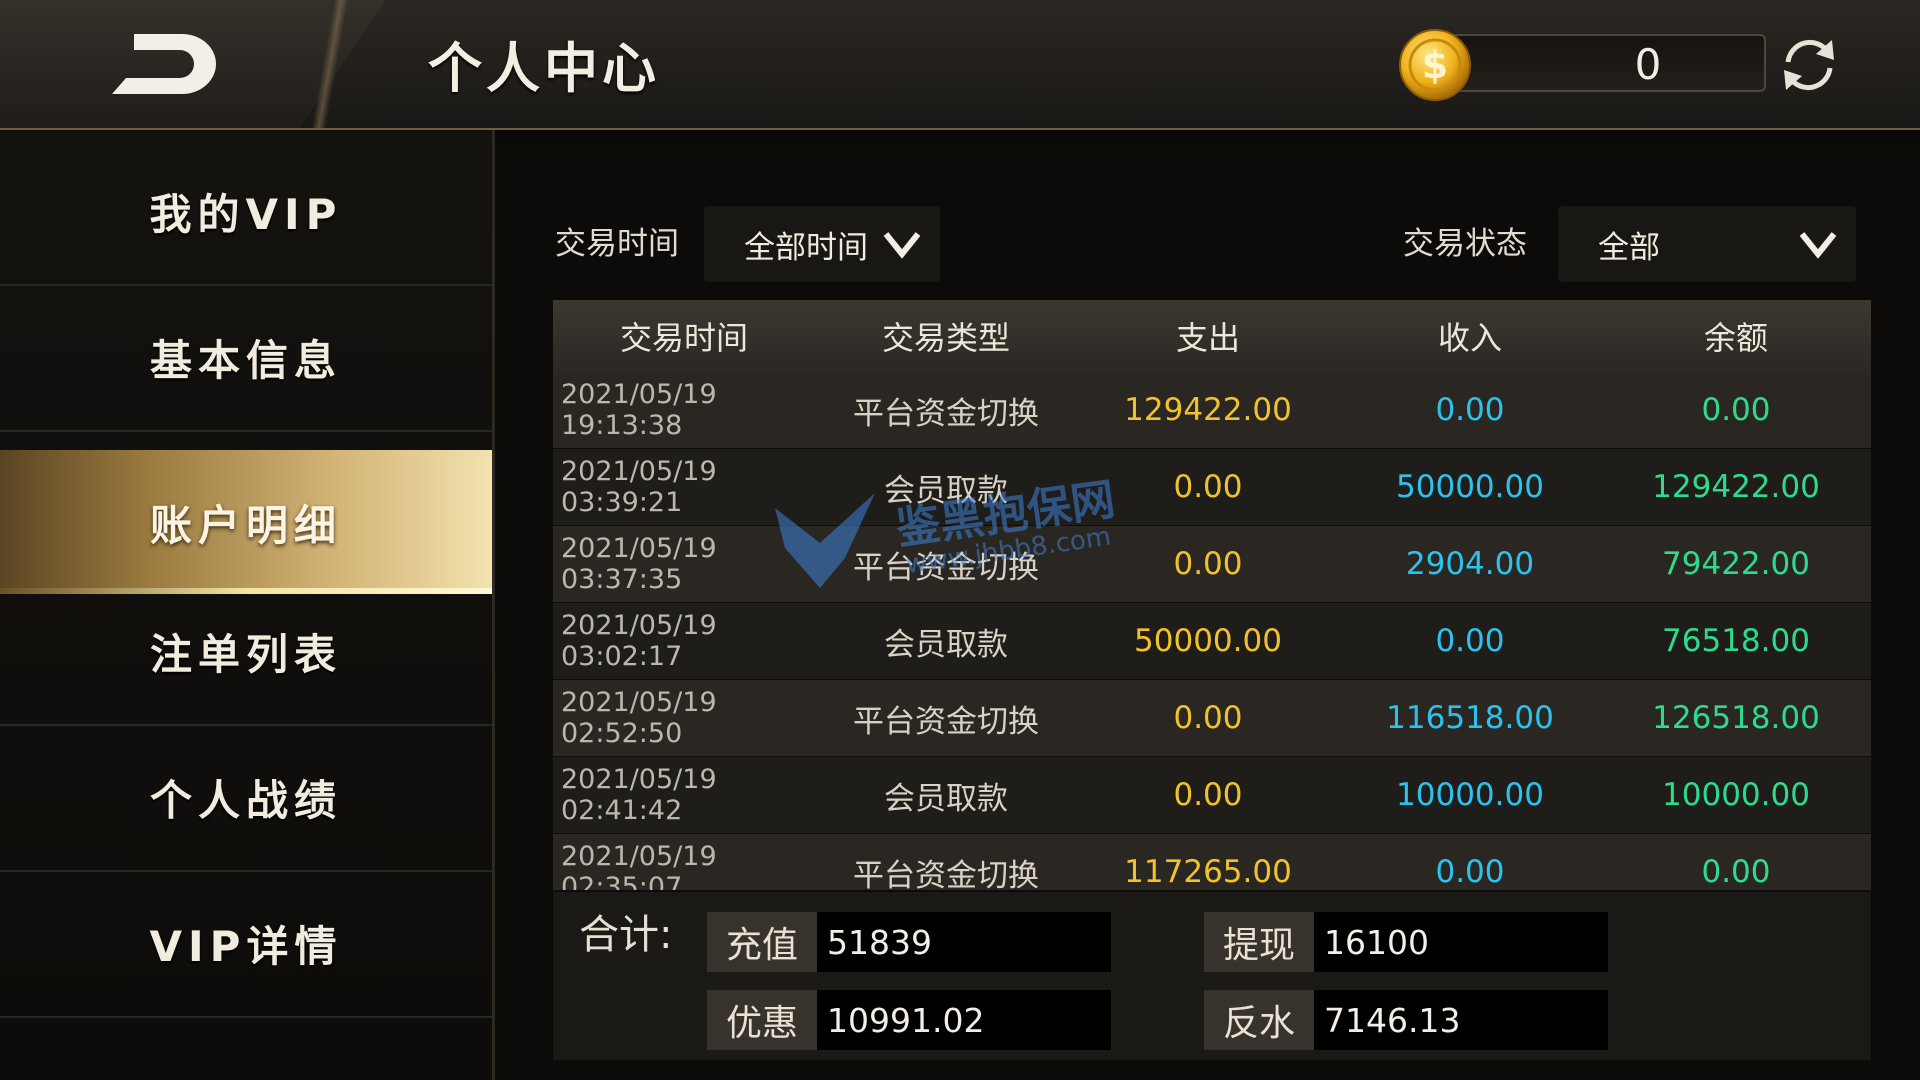 Image resolution: width=1920 pixels, height=1080 pixels. I want to click on bonus-label: 优惠, so click(762, 1020).